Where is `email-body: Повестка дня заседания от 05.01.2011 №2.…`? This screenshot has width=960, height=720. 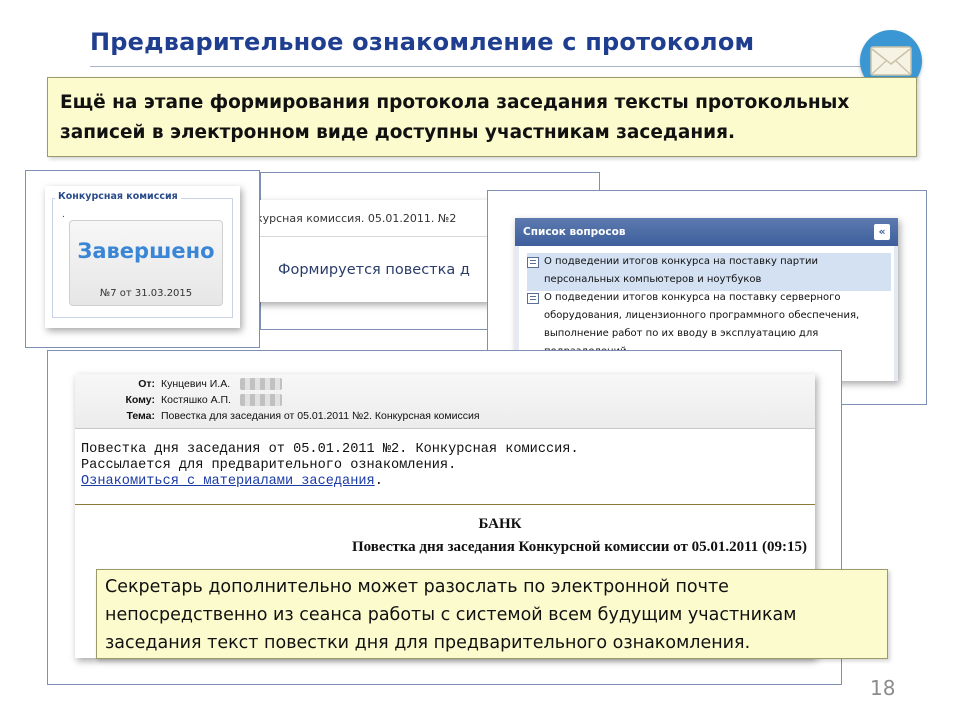
email-body: Повестка дня заседания от 05.01.2011 №2.… is located at coordinates (330, 466).